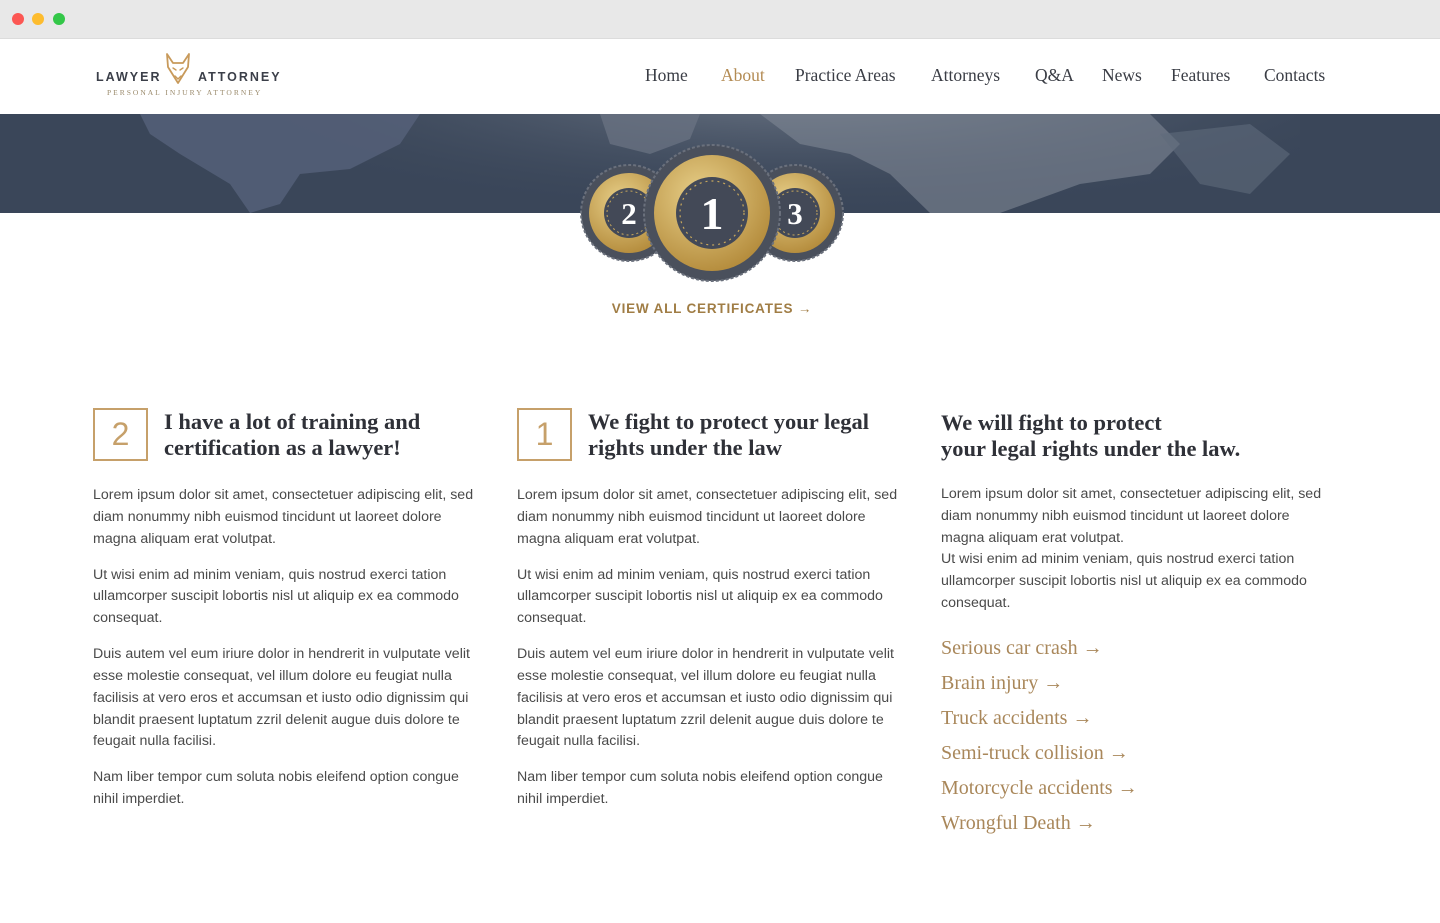  Describe the element at coordinates (1051, 422) in the screenshot. I see `column-heading-line: We will fight to protect` at that location.